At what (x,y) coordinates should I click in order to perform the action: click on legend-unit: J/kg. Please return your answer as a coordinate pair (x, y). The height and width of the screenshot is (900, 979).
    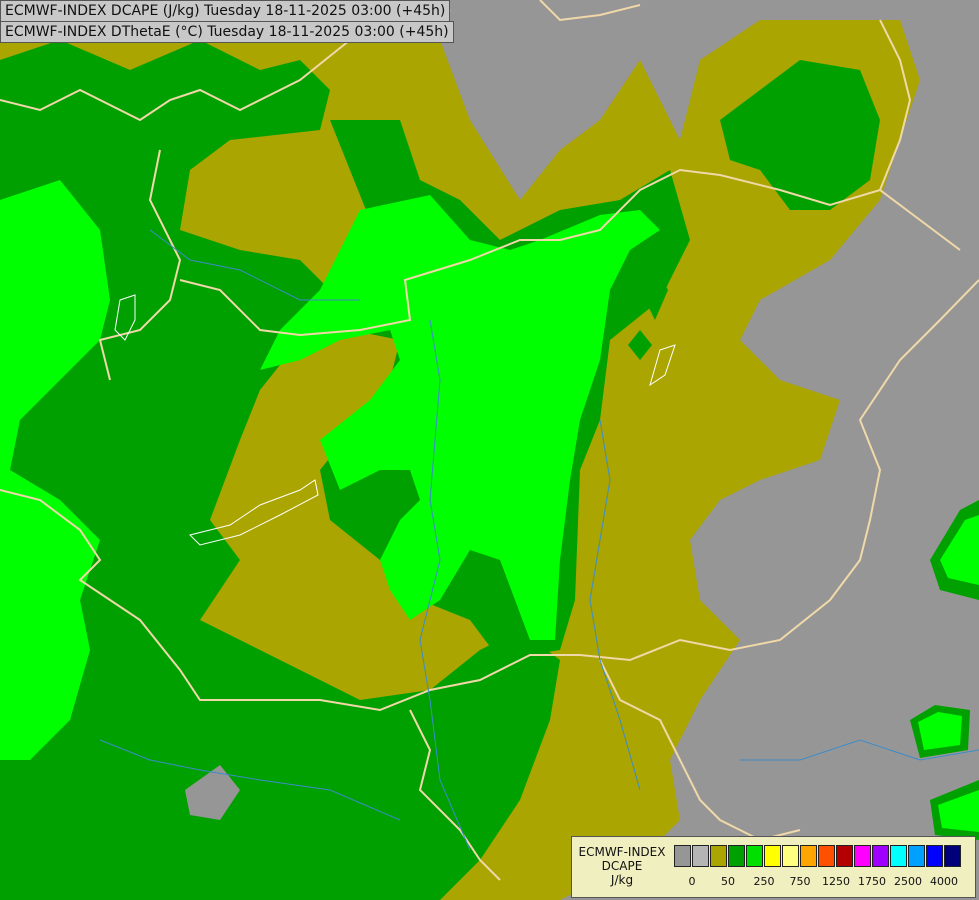
    Looking at the image, I should click on (622, 880).